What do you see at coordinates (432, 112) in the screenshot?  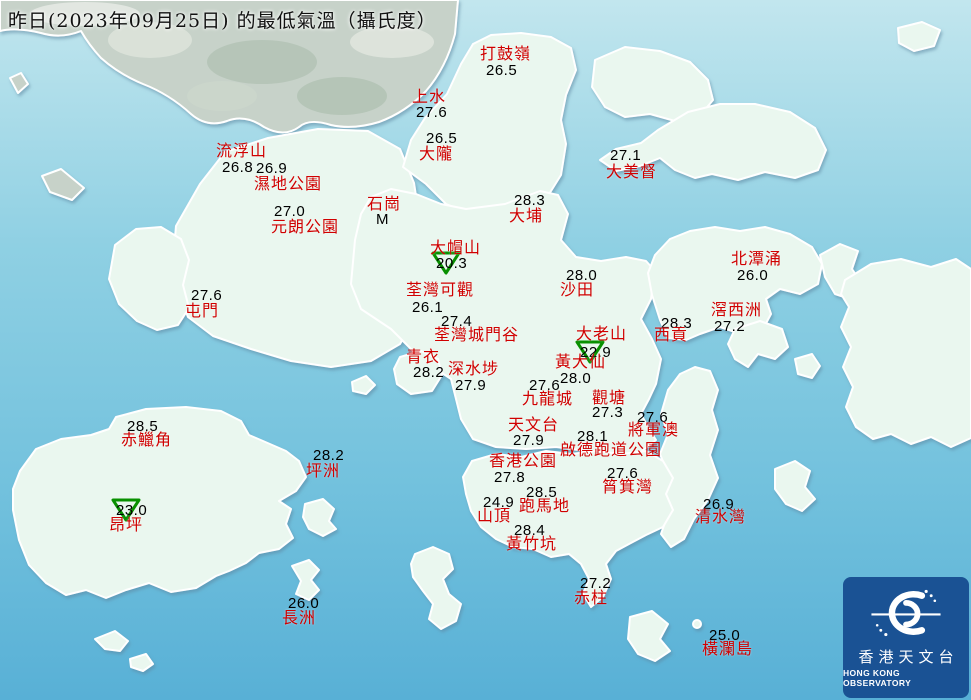 I see `station-value: 27.6` at bounding box center [432, 112].